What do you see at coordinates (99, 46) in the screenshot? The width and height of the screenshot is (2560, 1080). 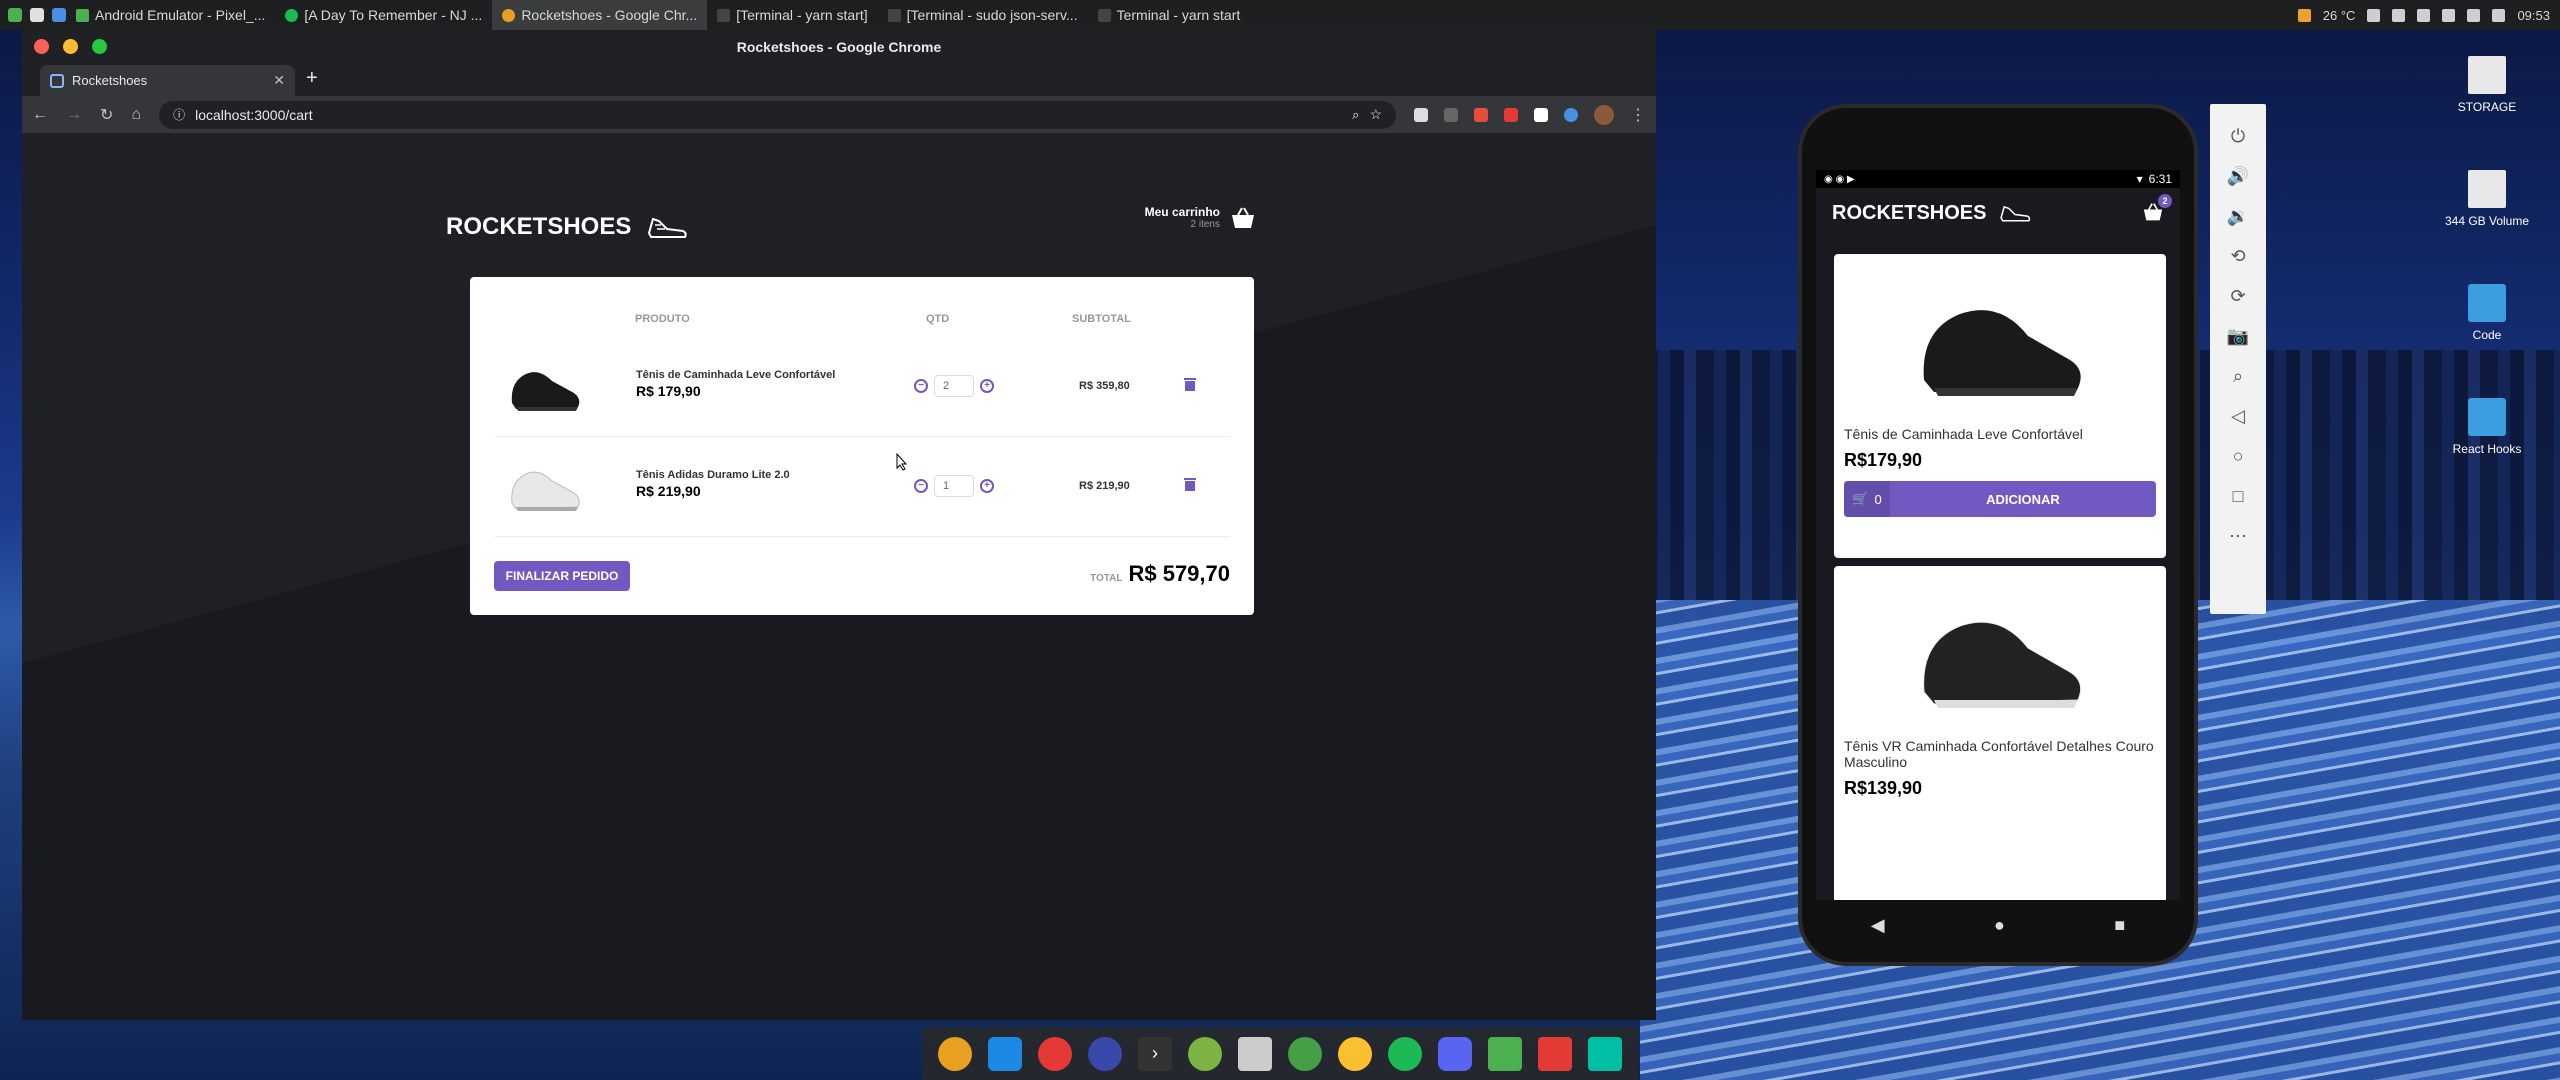 I see `maximize-window-button` at bounding box center [99, 46].